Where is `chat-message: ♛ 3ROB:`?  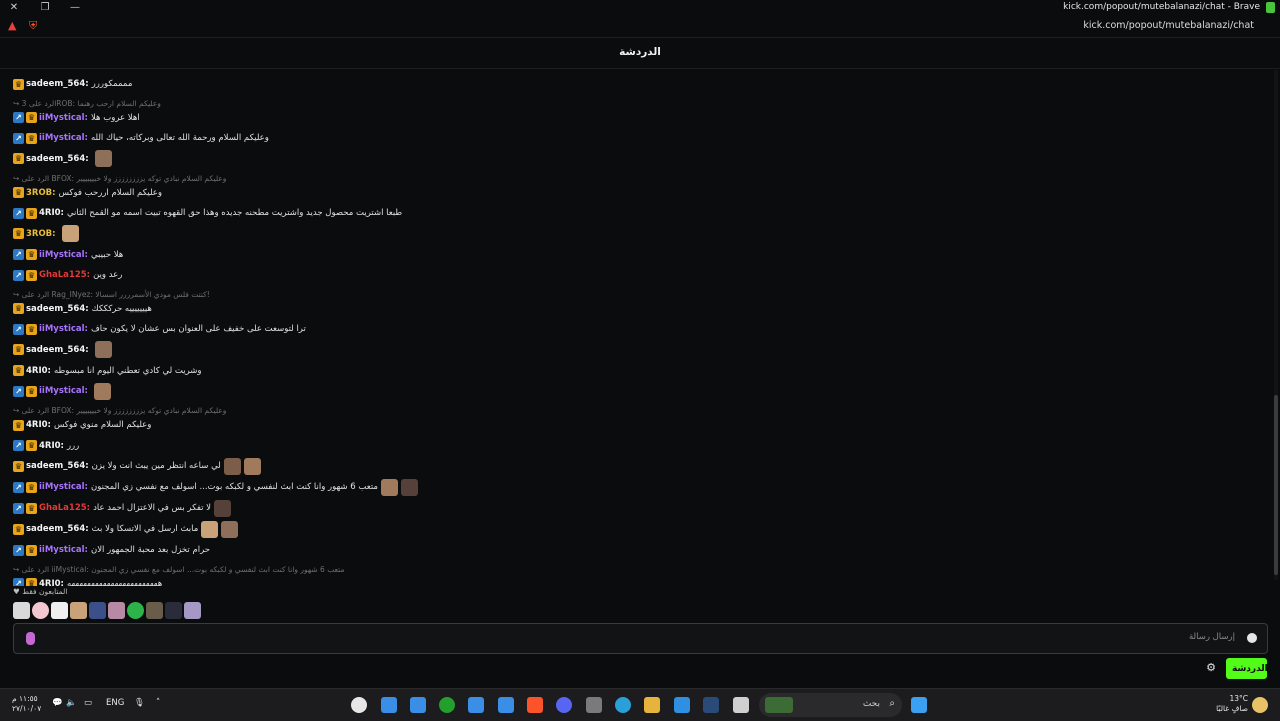 chat-message: ♛ 3ROB: is located at coordinates (46, 233).